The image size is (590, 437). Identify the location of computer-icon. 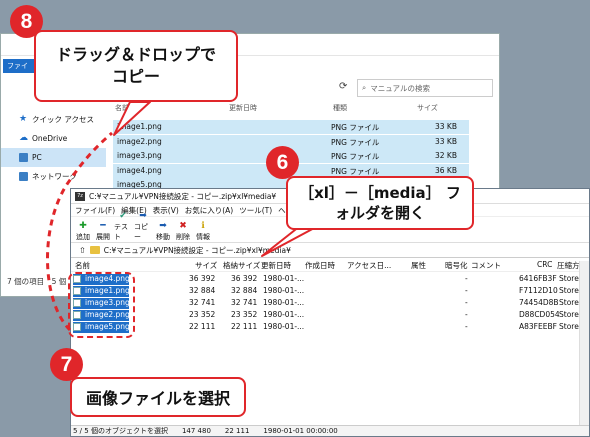
(23, 157).